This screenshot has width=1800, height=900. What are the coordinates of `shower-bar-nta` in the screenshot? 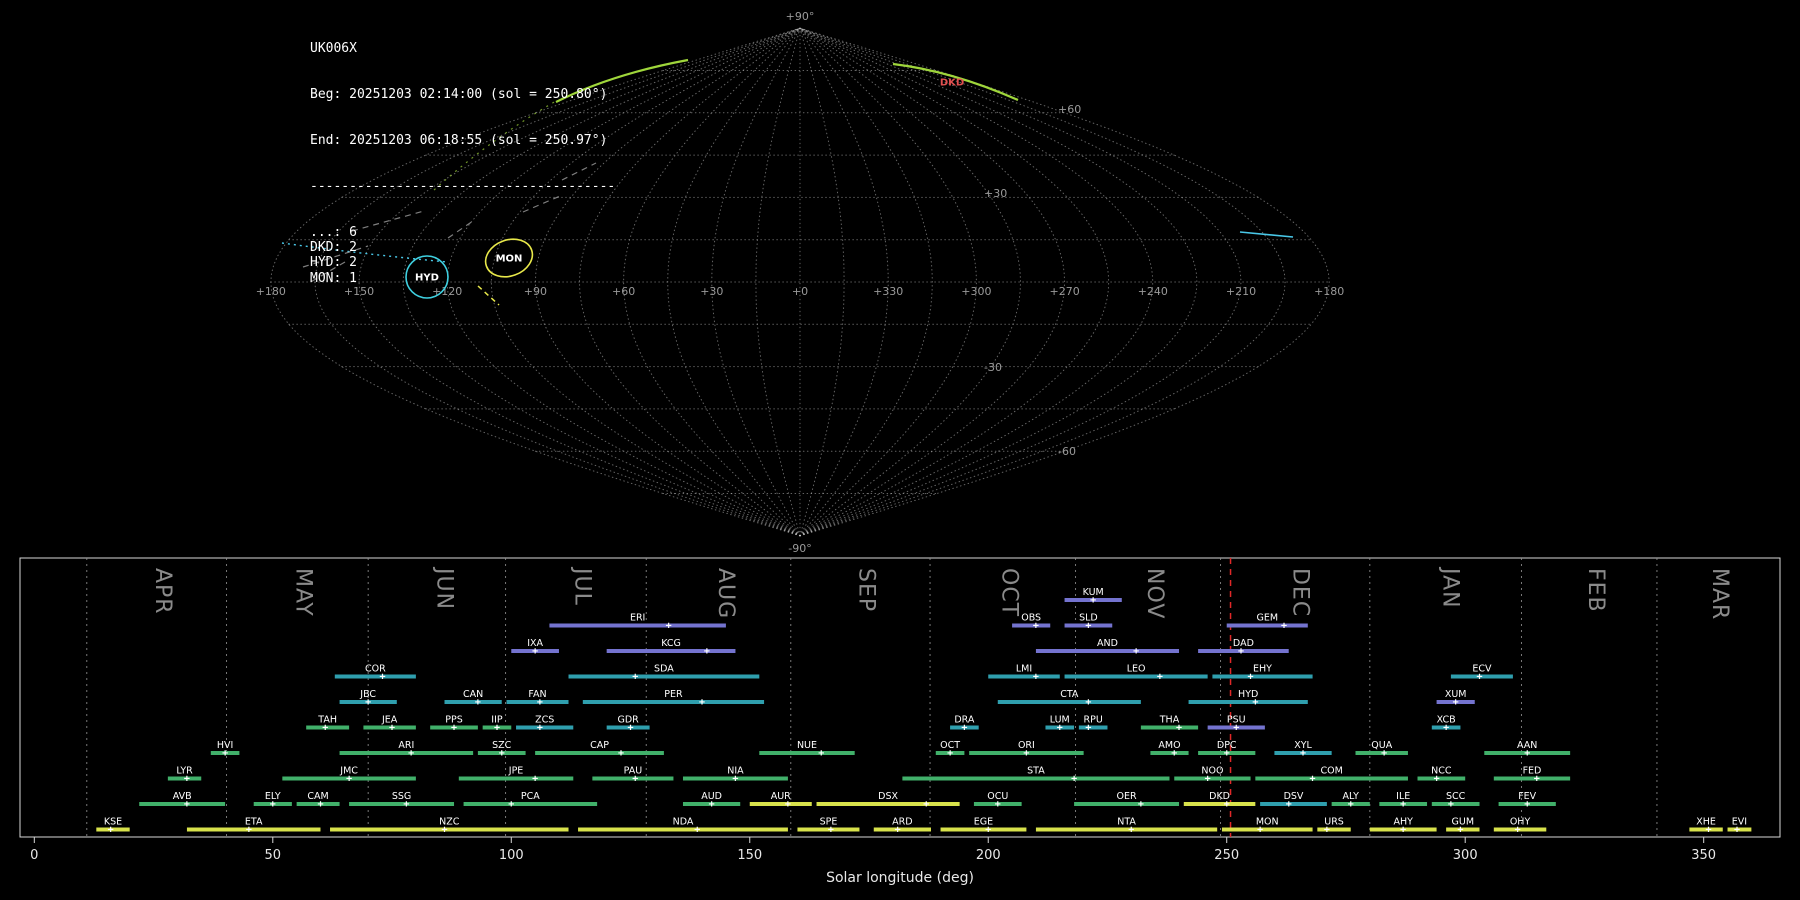 It's located at (1126, 829).